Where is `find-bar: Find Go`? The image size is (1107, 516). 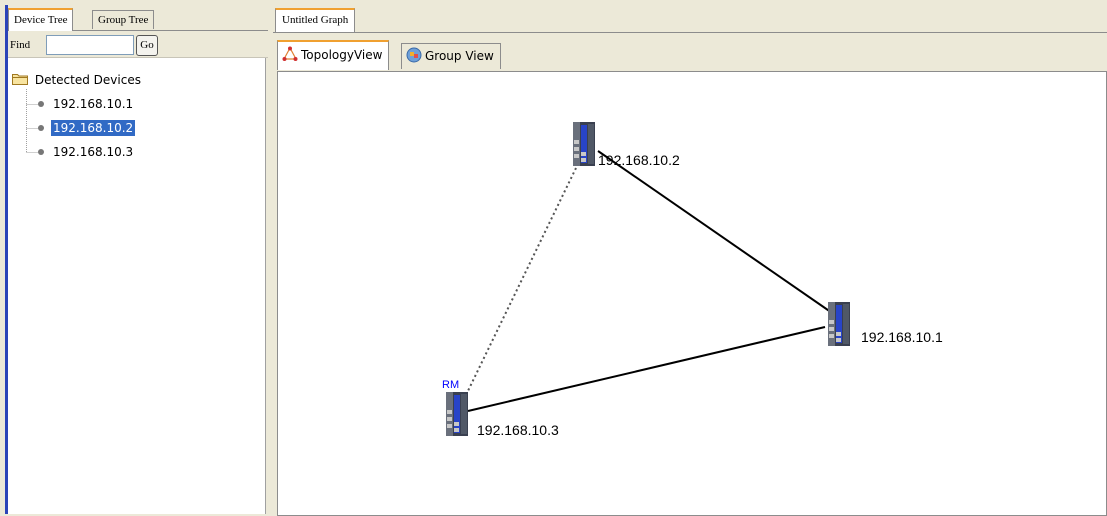 find-bar: Find Go is located at coordinates (138, 45).